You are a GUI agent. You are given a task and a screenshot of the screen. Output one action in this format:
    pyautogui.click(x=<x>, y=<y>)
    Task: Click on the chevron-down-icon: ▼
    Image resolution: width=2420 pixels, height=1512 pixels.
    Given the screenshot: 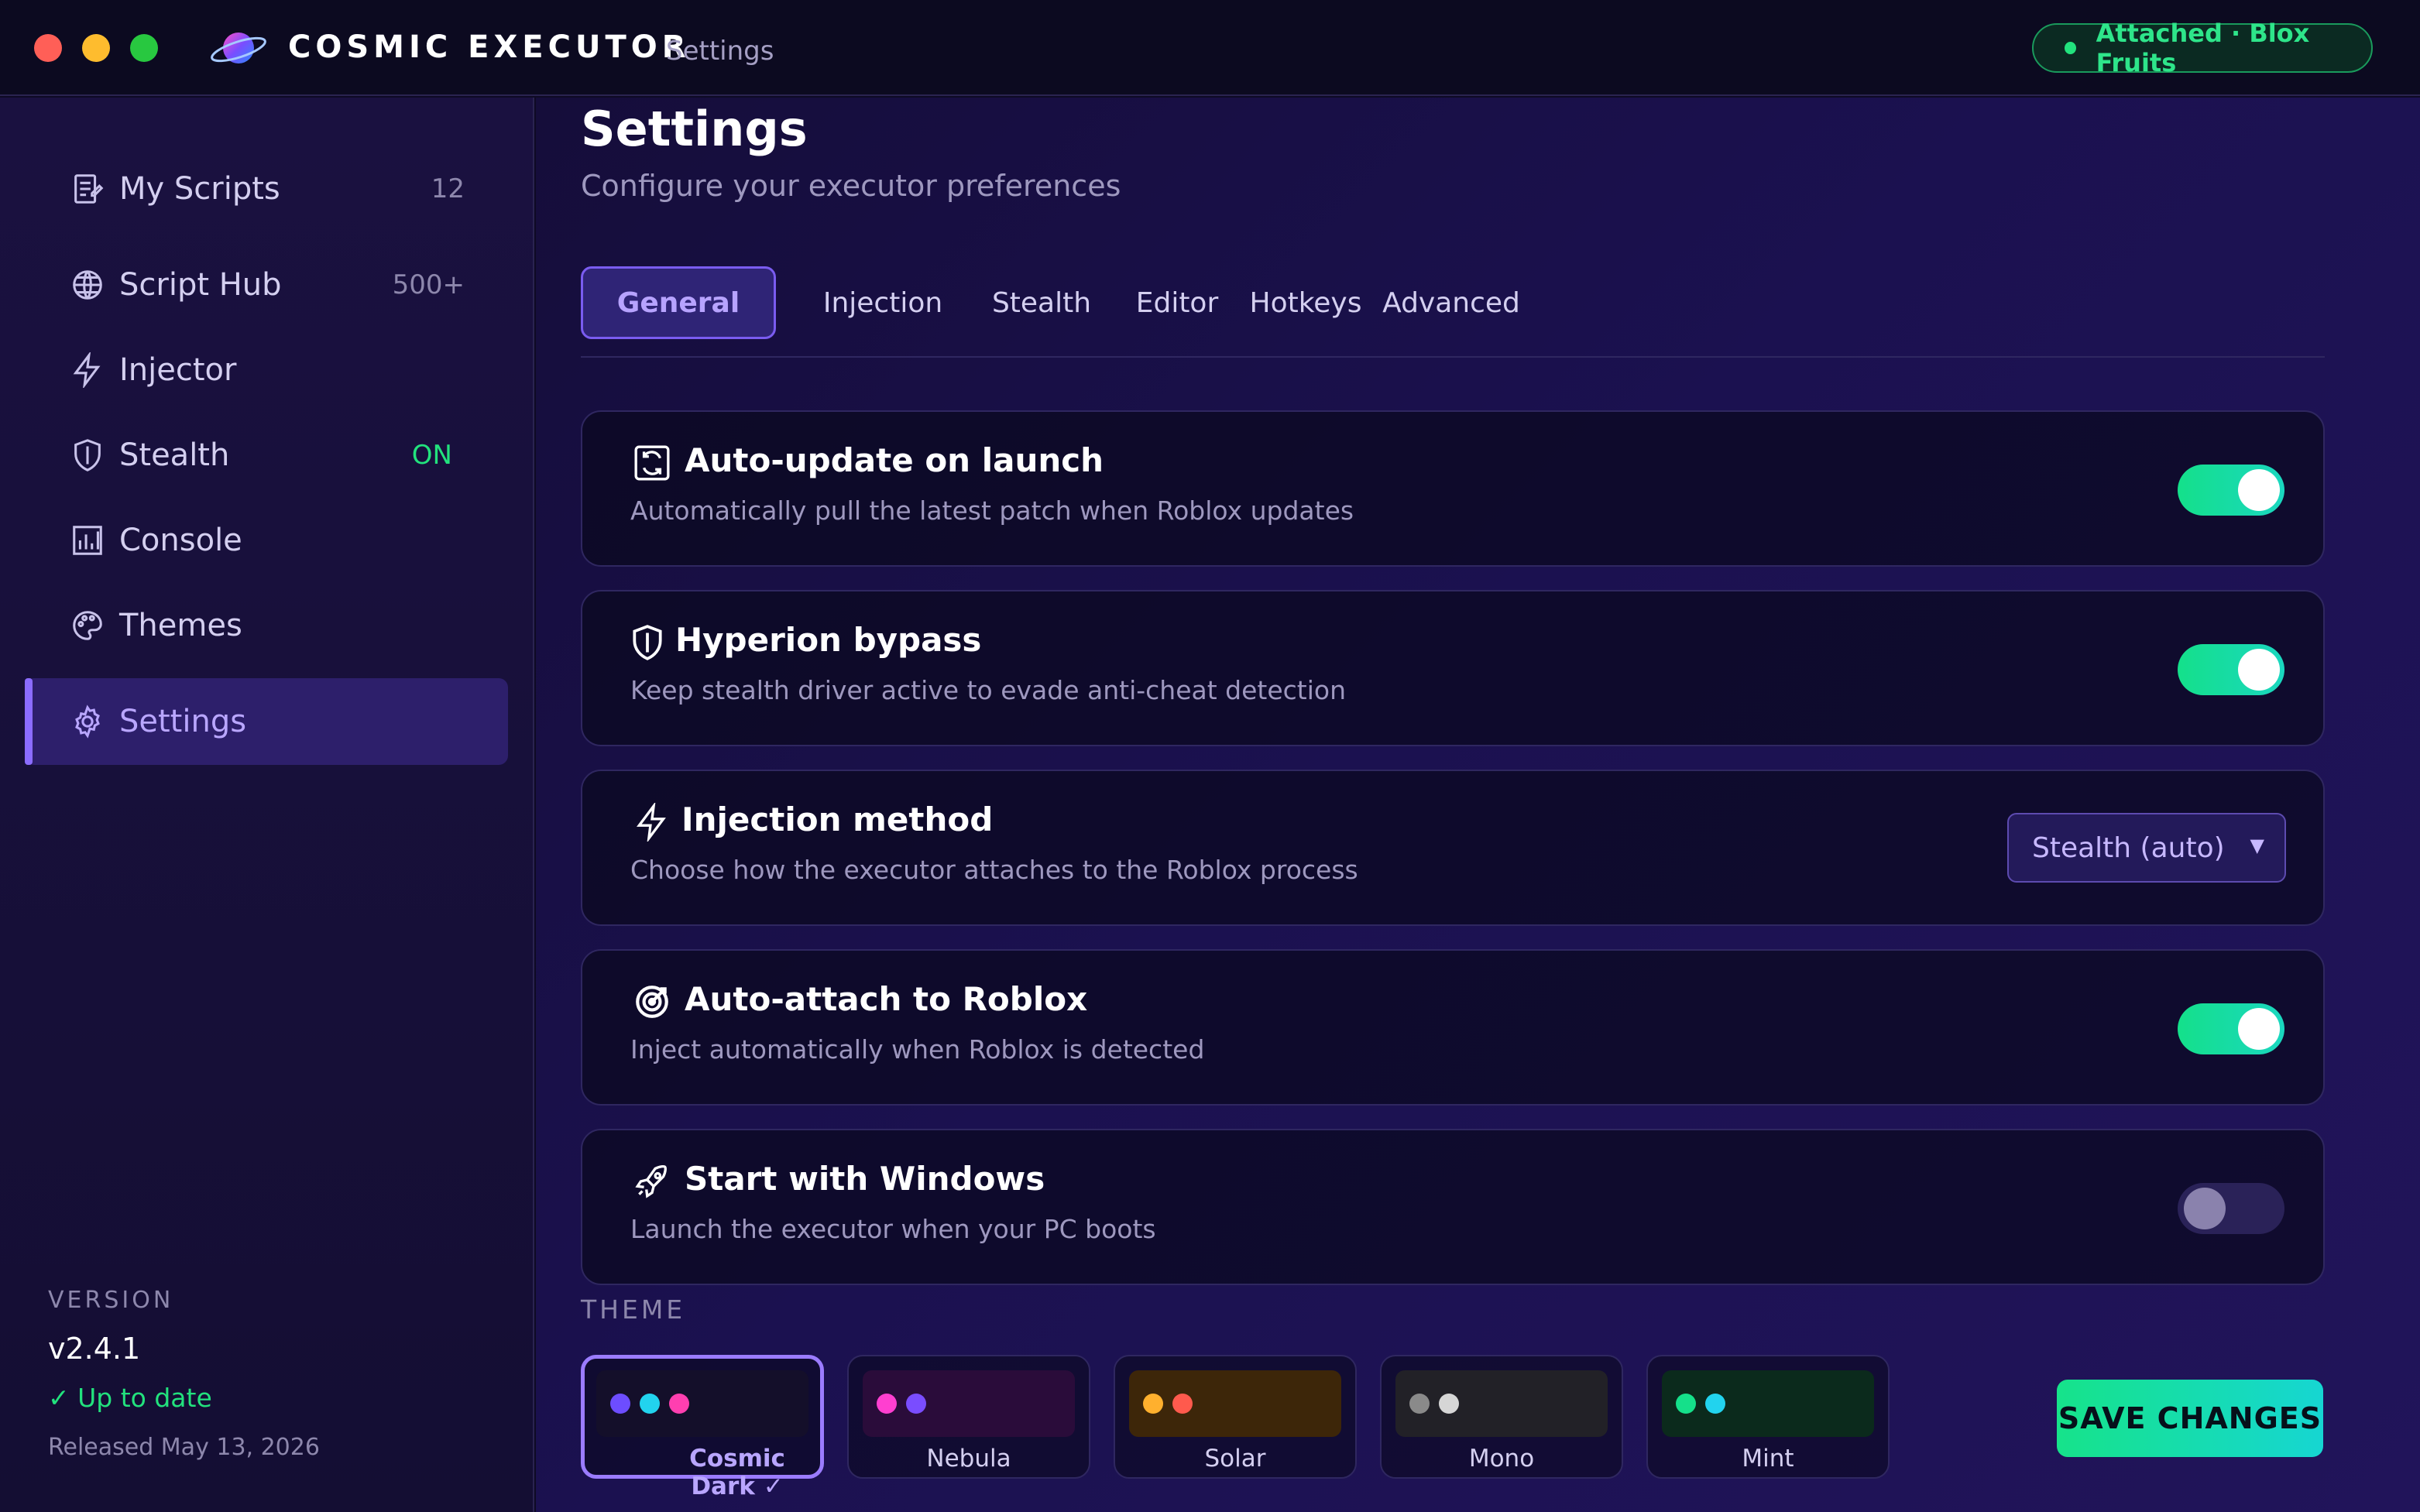 What is the action you would take?
    pyautogui.click(x=2257, y=845)
    